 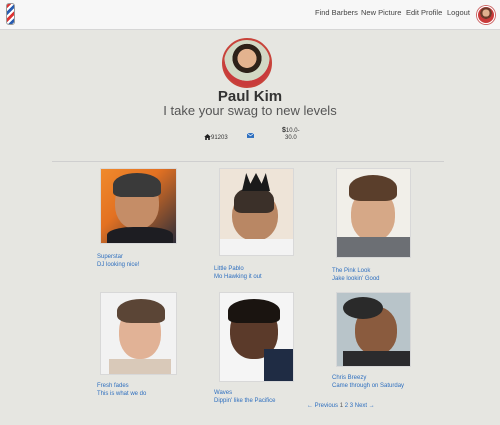 What do you see at coordinates (381, 12) in the screenshot?
I see `nav-new-picture: New Picture` at bounding box center [381, 12].